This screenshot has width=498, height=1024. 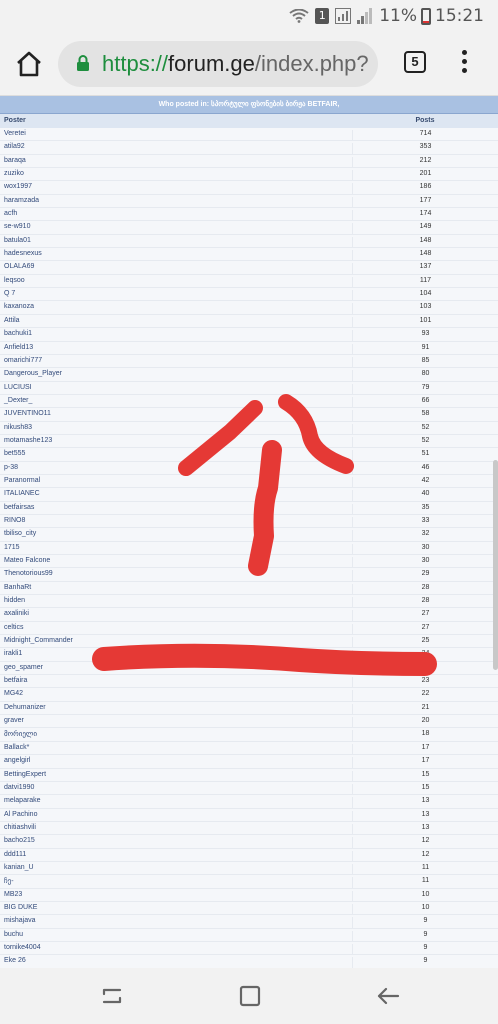 What do you see at coordinates (28, 573) in the screenshot?
I see `poster-link: Thenotorious99` at bounding box center [28, 573].